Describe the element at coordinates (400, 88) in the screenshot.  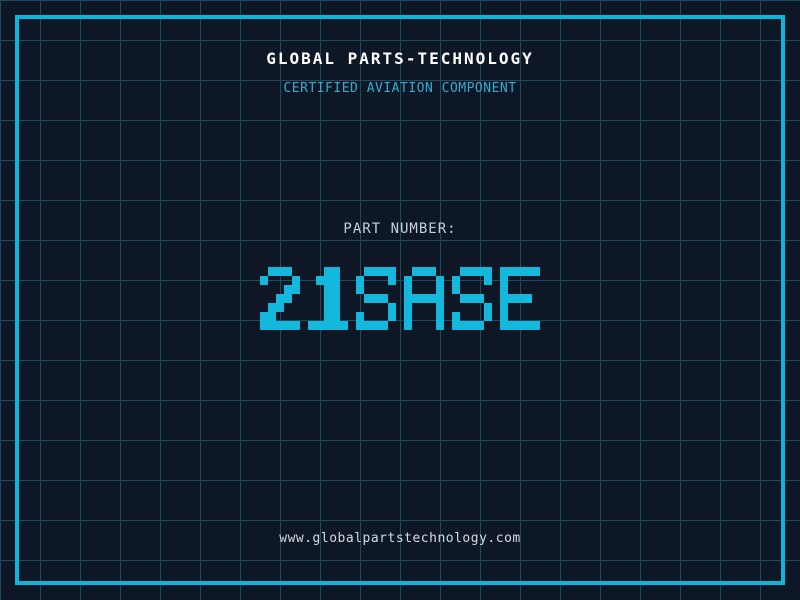
I see `certification-subtitle: CERTIFIED AVIATION COMPONENT` at that location.